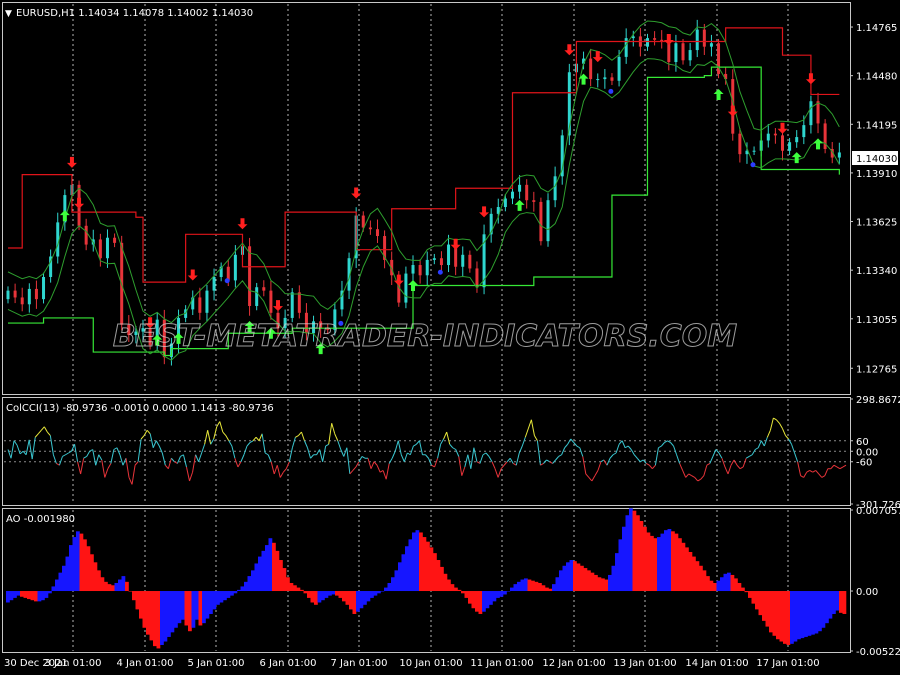  I want to click on y-tick-label: 0.00, so click(867, 592).